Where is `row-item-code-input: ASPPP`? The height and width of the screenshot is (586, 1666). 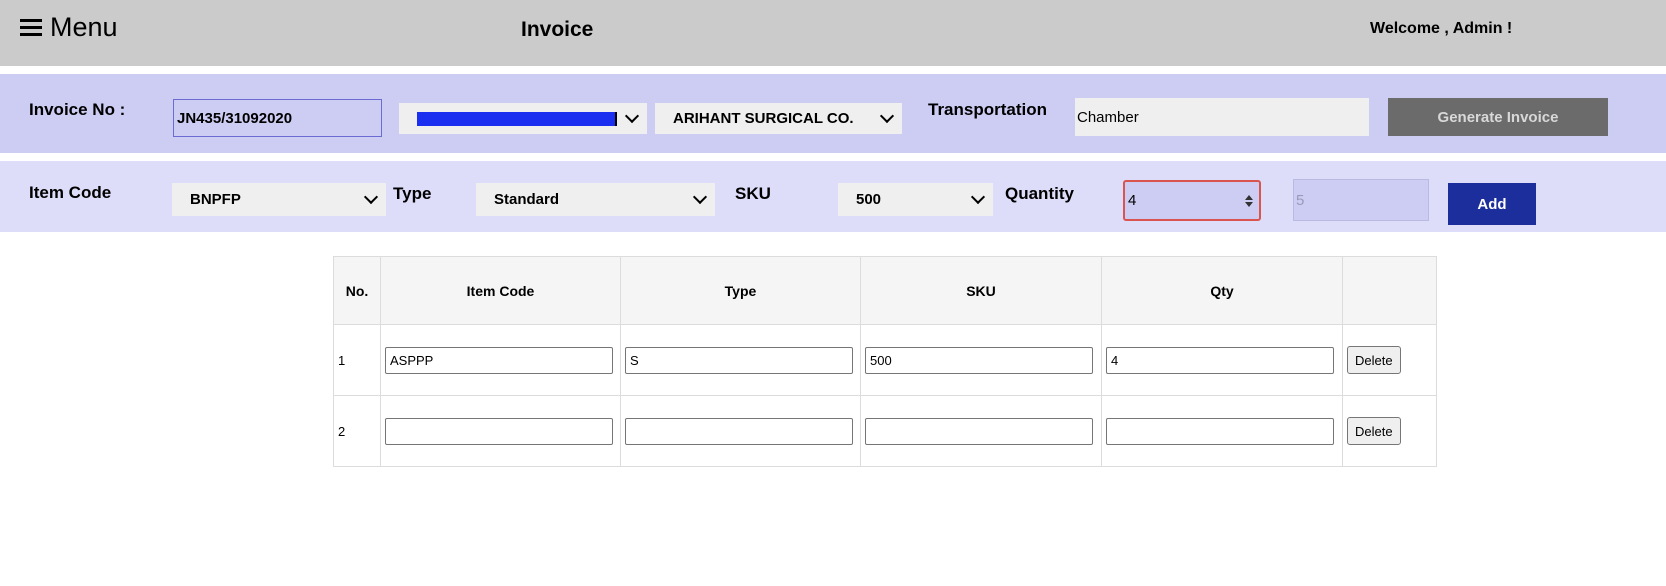
row-item-code-input: ASPPP is located at coordinates (499, 360).